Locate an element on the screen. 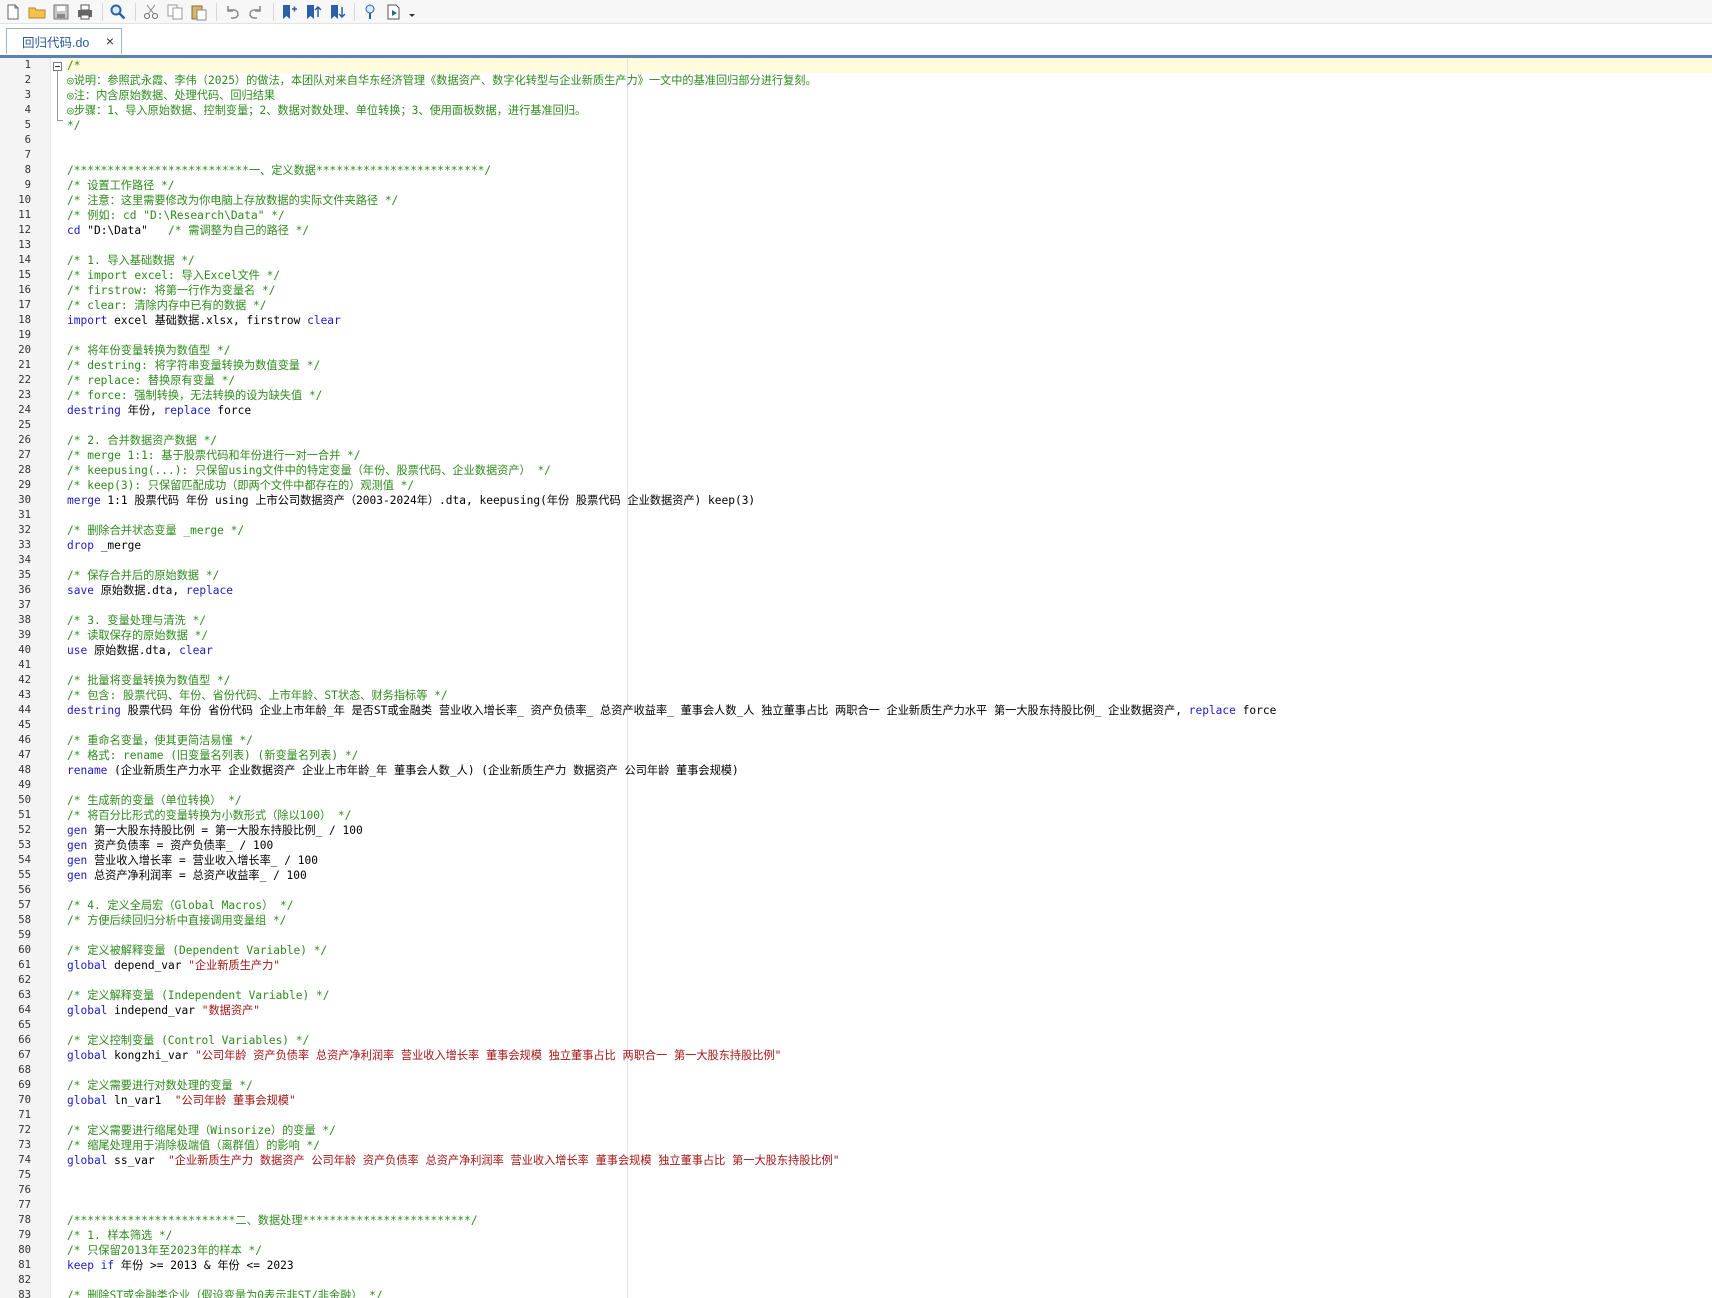 The image size is (1712, 1298). code-line: 26 /* 2. 合并数据资产数据 */ is located at coordinates (856, 440).